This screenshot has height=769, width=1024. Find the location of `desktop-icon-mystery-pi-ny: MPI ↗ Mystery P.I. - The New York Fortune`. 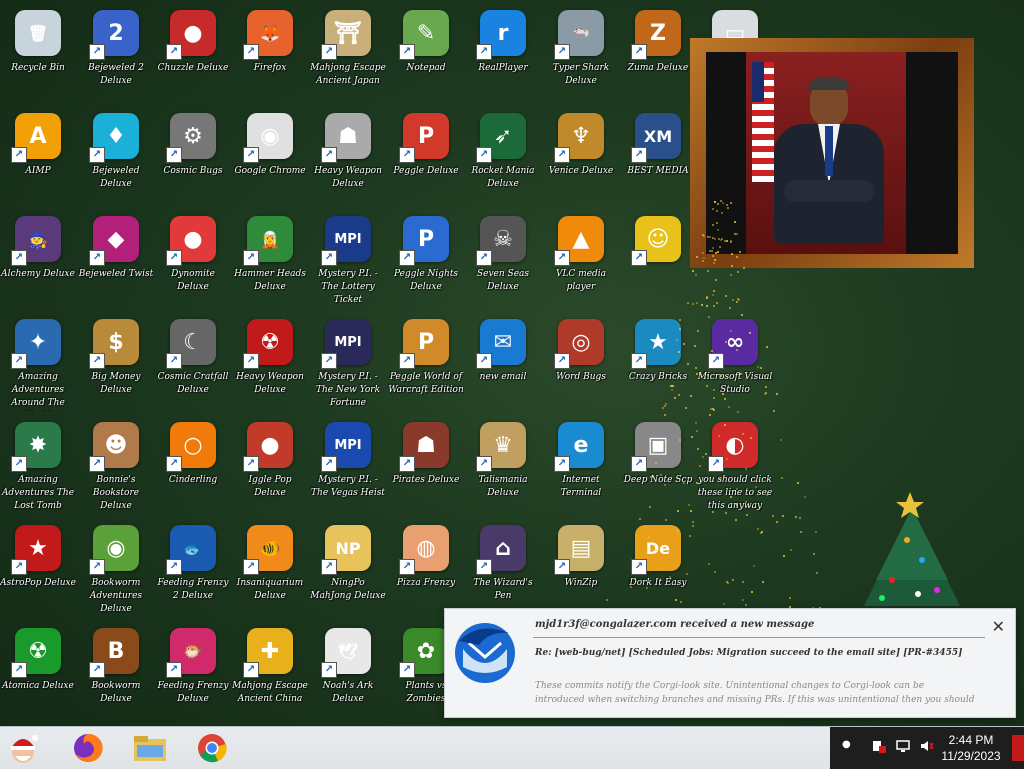

desktop-icon-mystery-pi-ny: MPI ↗ Mystery P.I. - The New York Fortune is located at coordinates (348, 363).